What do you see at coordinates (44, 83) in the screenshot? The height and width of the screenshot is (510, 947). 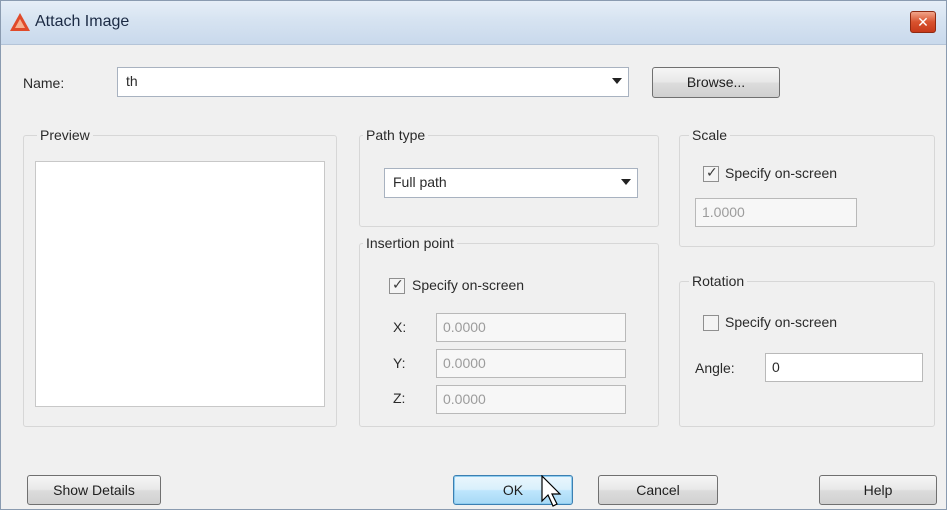 I see `name-label: Name:` at bounding box center [44, 83].